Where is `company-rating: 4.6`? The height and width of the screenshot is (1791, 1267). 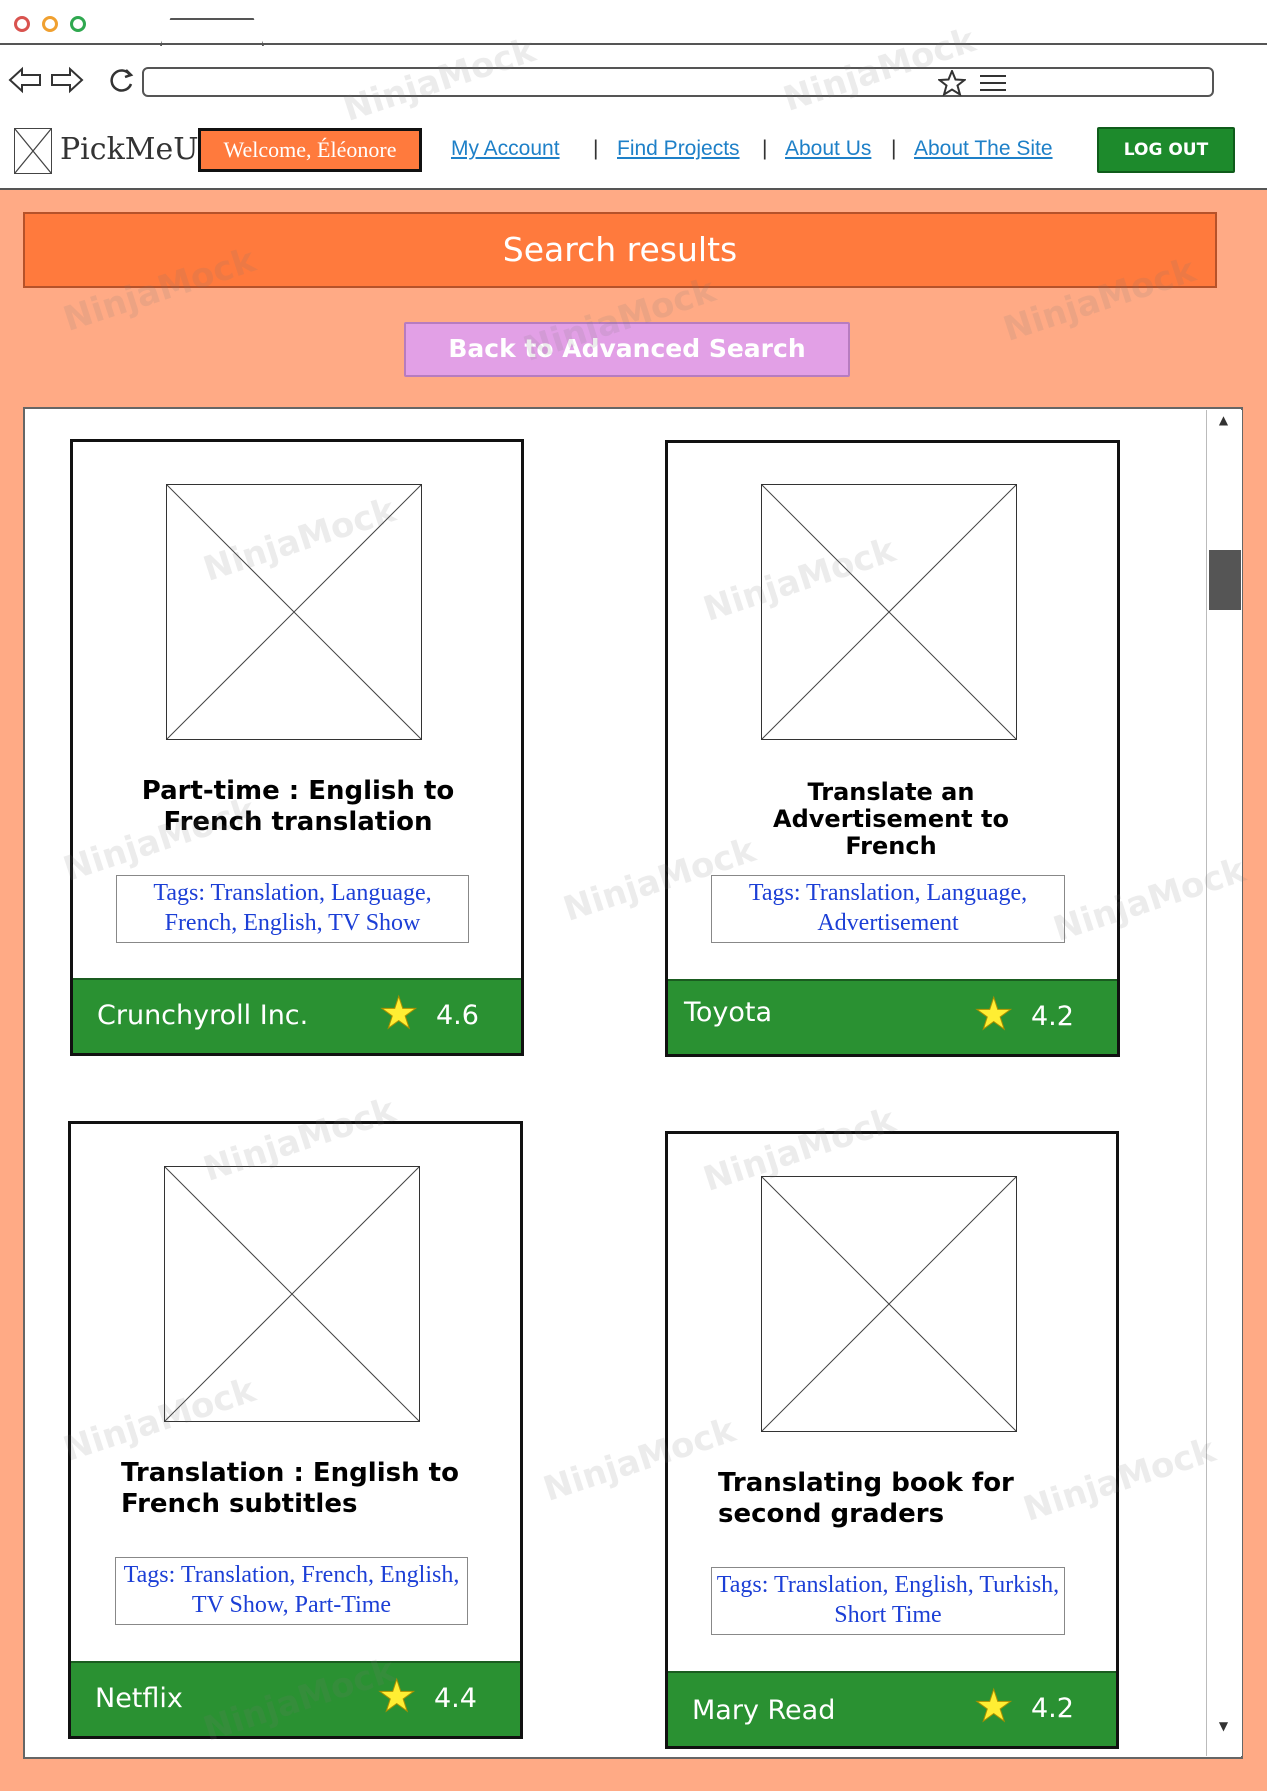
company-rating: 4.6 is located at coordinates (457, 1015).